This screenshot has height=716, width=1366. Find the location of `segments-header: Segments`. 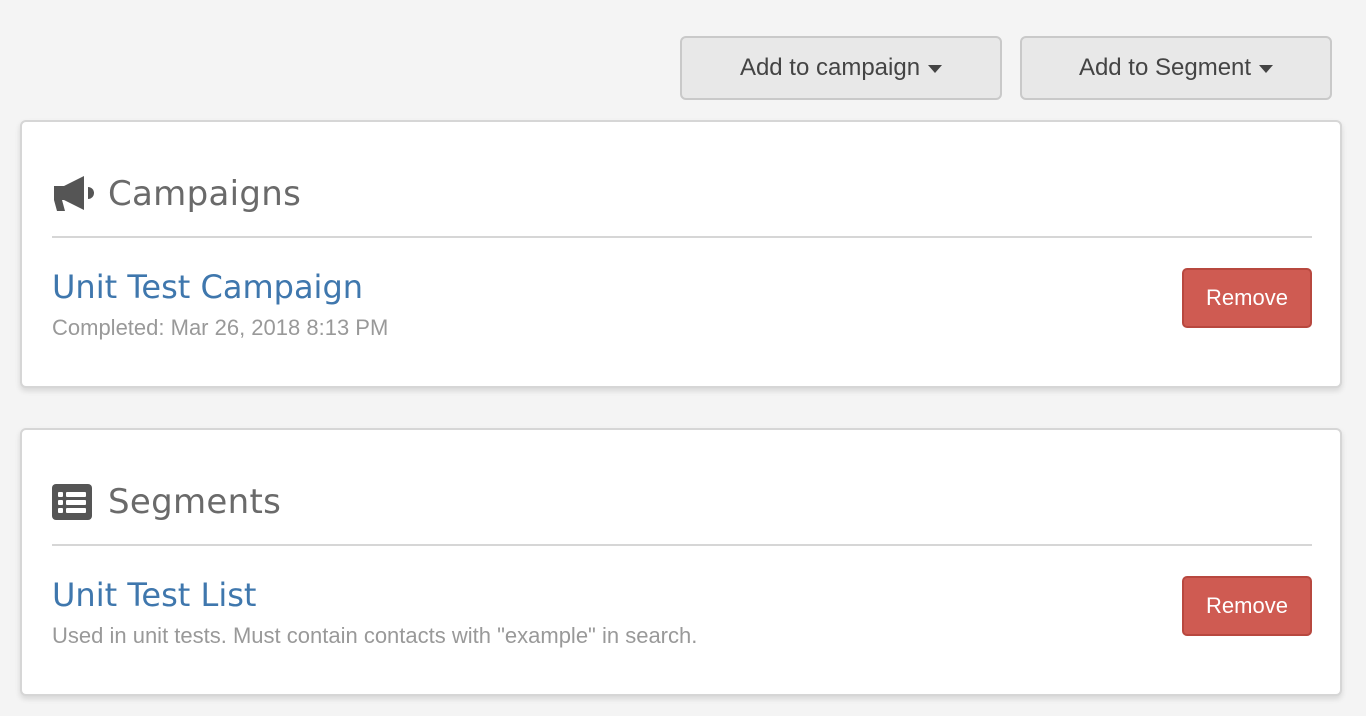

segments-header: Segments is located at coordinates (682, 511).